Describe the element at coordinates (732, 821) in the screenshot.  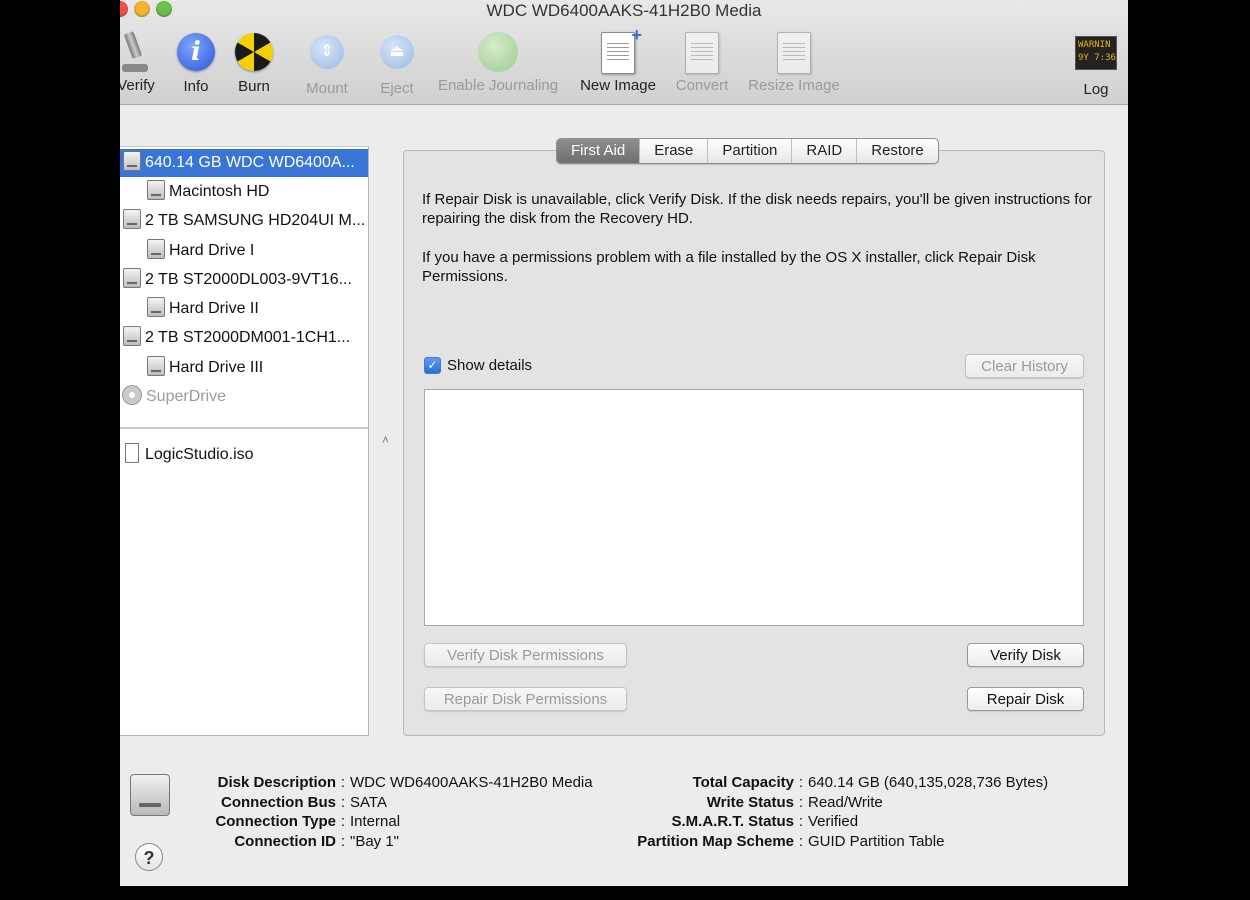
I see `info-key: S.M.A.R.T. Status` at that location.